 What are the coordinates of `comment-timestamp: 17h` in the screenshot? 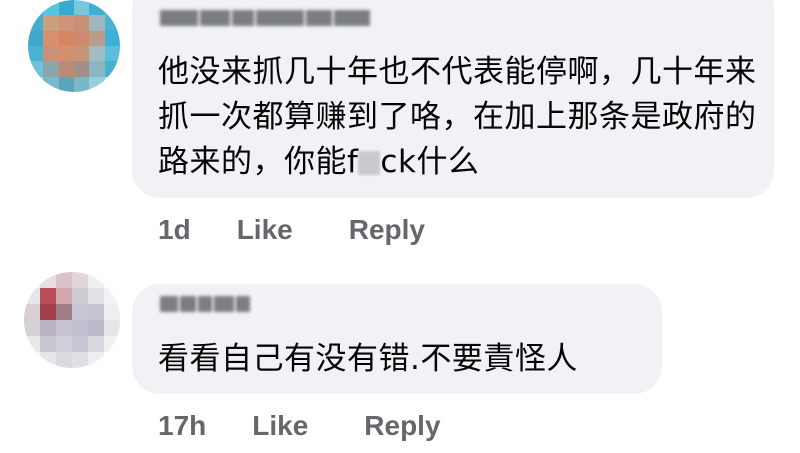 It's located at (182, 426).